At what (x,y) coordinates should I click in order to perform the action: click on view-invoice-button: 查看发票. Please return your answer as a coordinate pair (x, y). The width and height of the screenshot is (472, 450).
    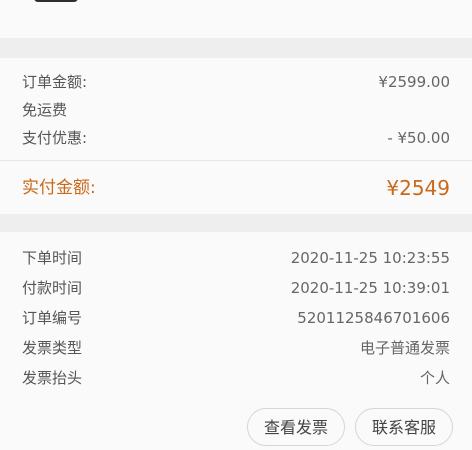
    Looking at the image, I should click on (295, 427).